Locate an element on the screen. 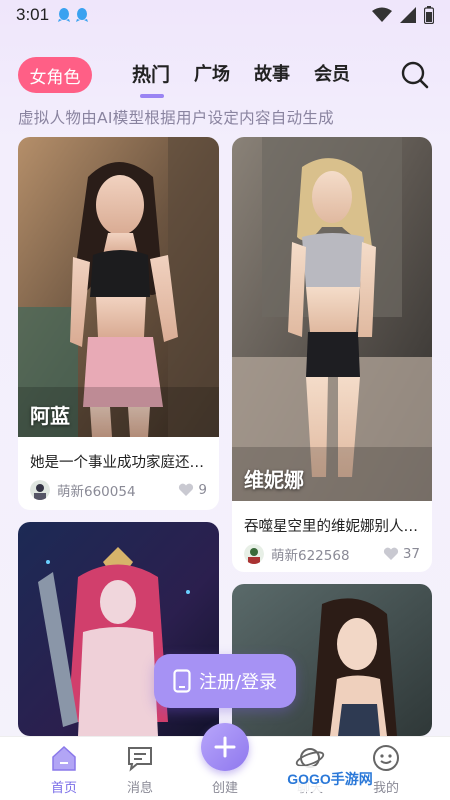 This screenshot has height=800, width=450. site-watermark: GOGO手游网 is located at coordinates (330, 779).